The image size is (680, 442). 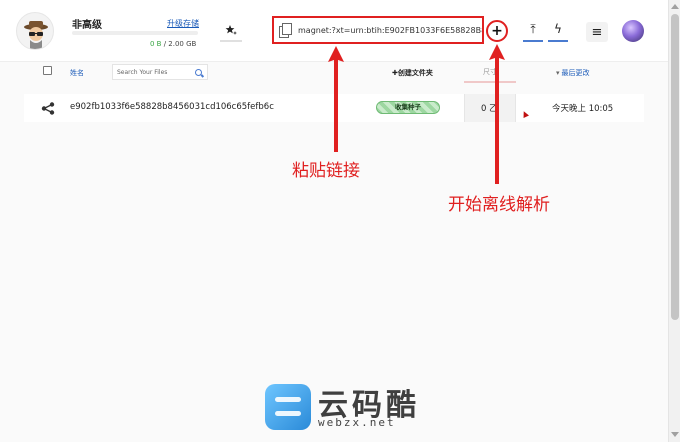 I want to click on file-search-box, so click(x=160, y=72).